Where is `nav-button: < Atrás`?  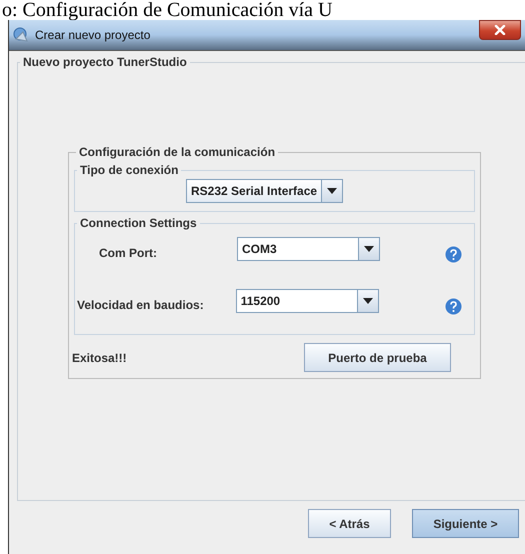 nav-button: < Atrás is located at coordinates (349, 523).